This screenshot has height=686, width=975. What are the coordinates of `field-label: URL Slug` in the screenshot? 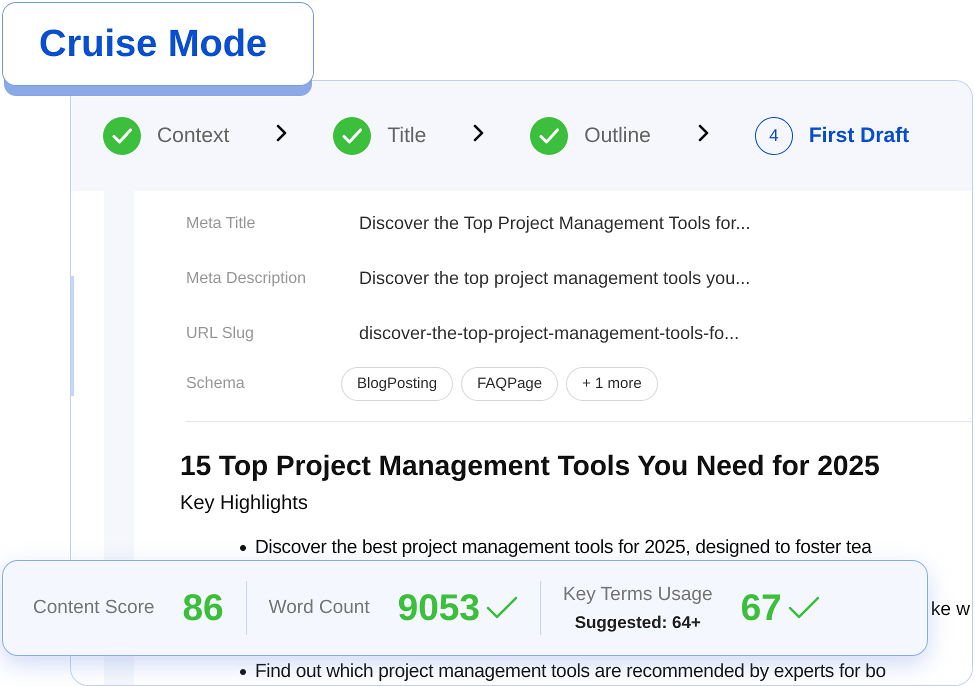 It's located at (220, 334).